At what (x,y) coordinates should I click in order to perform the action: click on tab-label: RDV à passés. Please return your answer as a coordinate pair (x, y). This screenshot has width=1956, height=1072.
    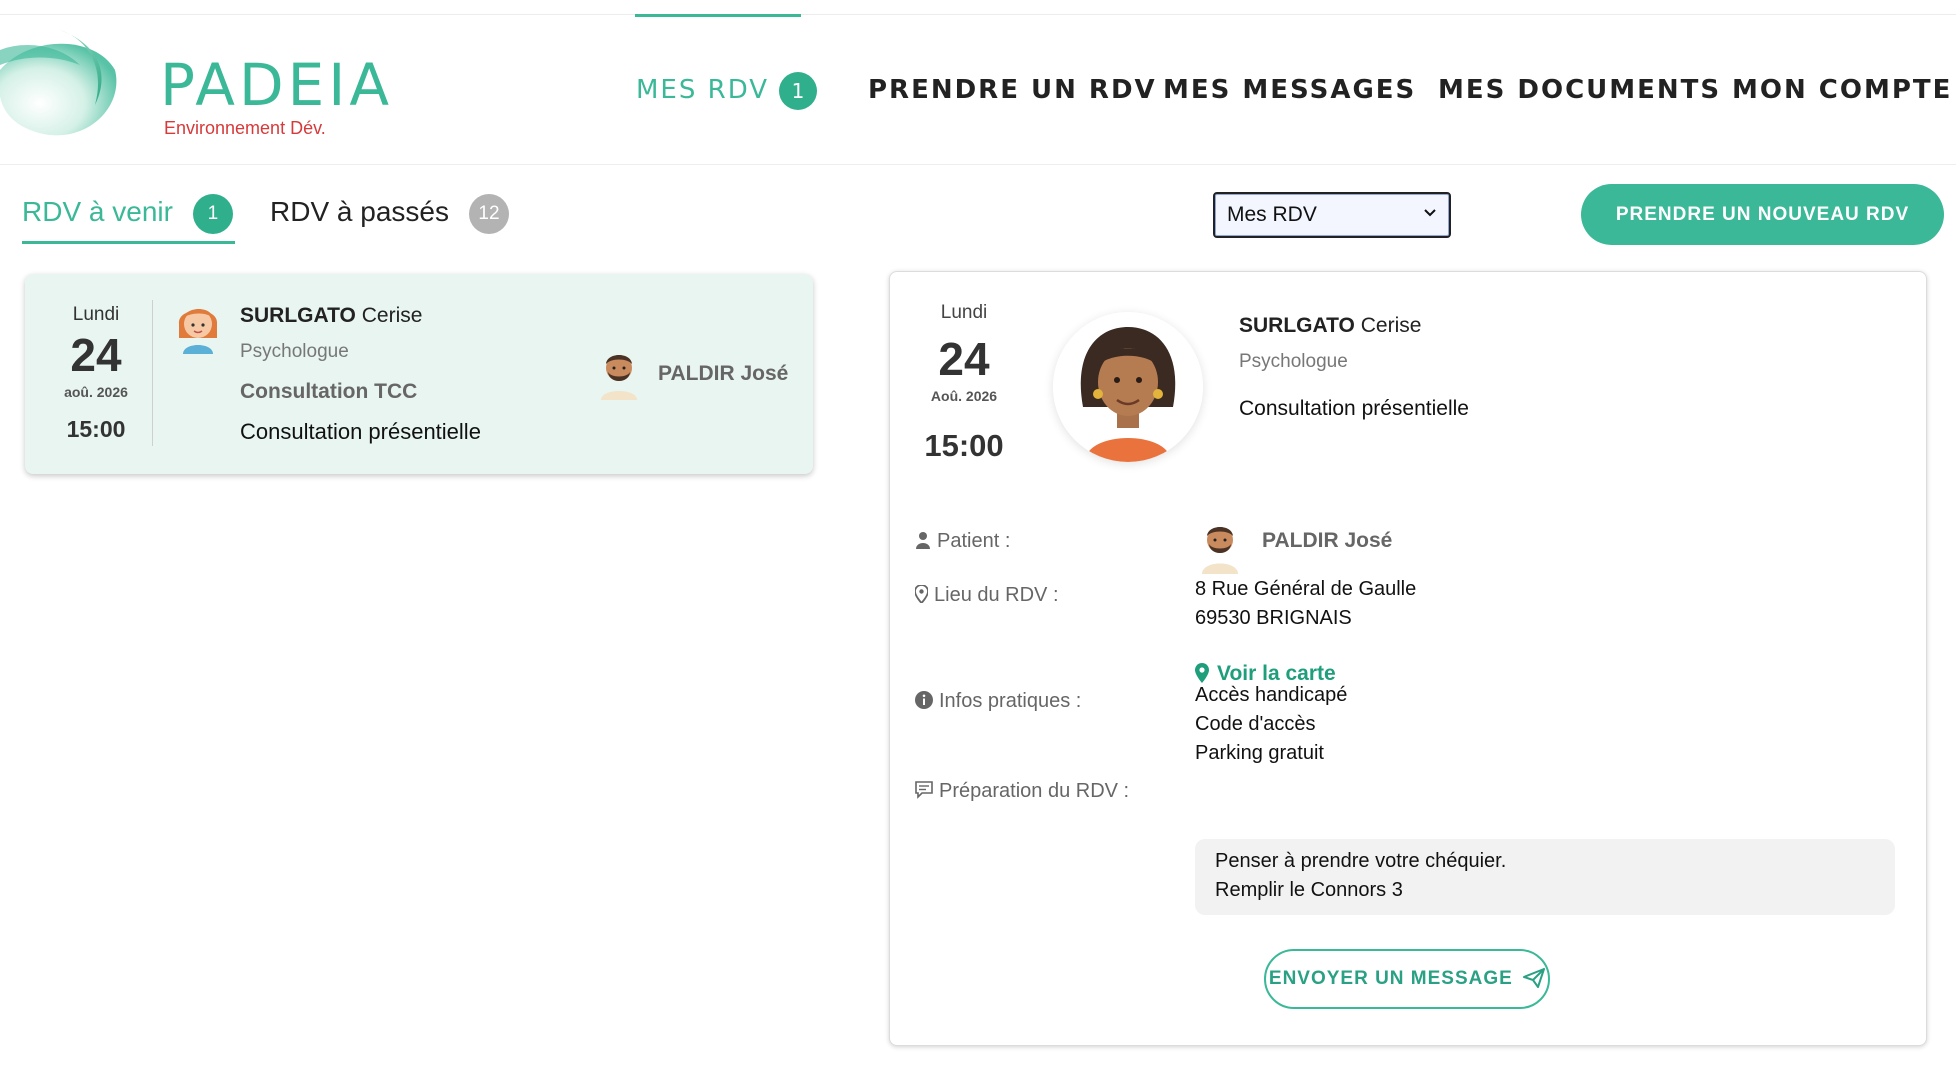
    Looking at the image, I should click on (359, 211).